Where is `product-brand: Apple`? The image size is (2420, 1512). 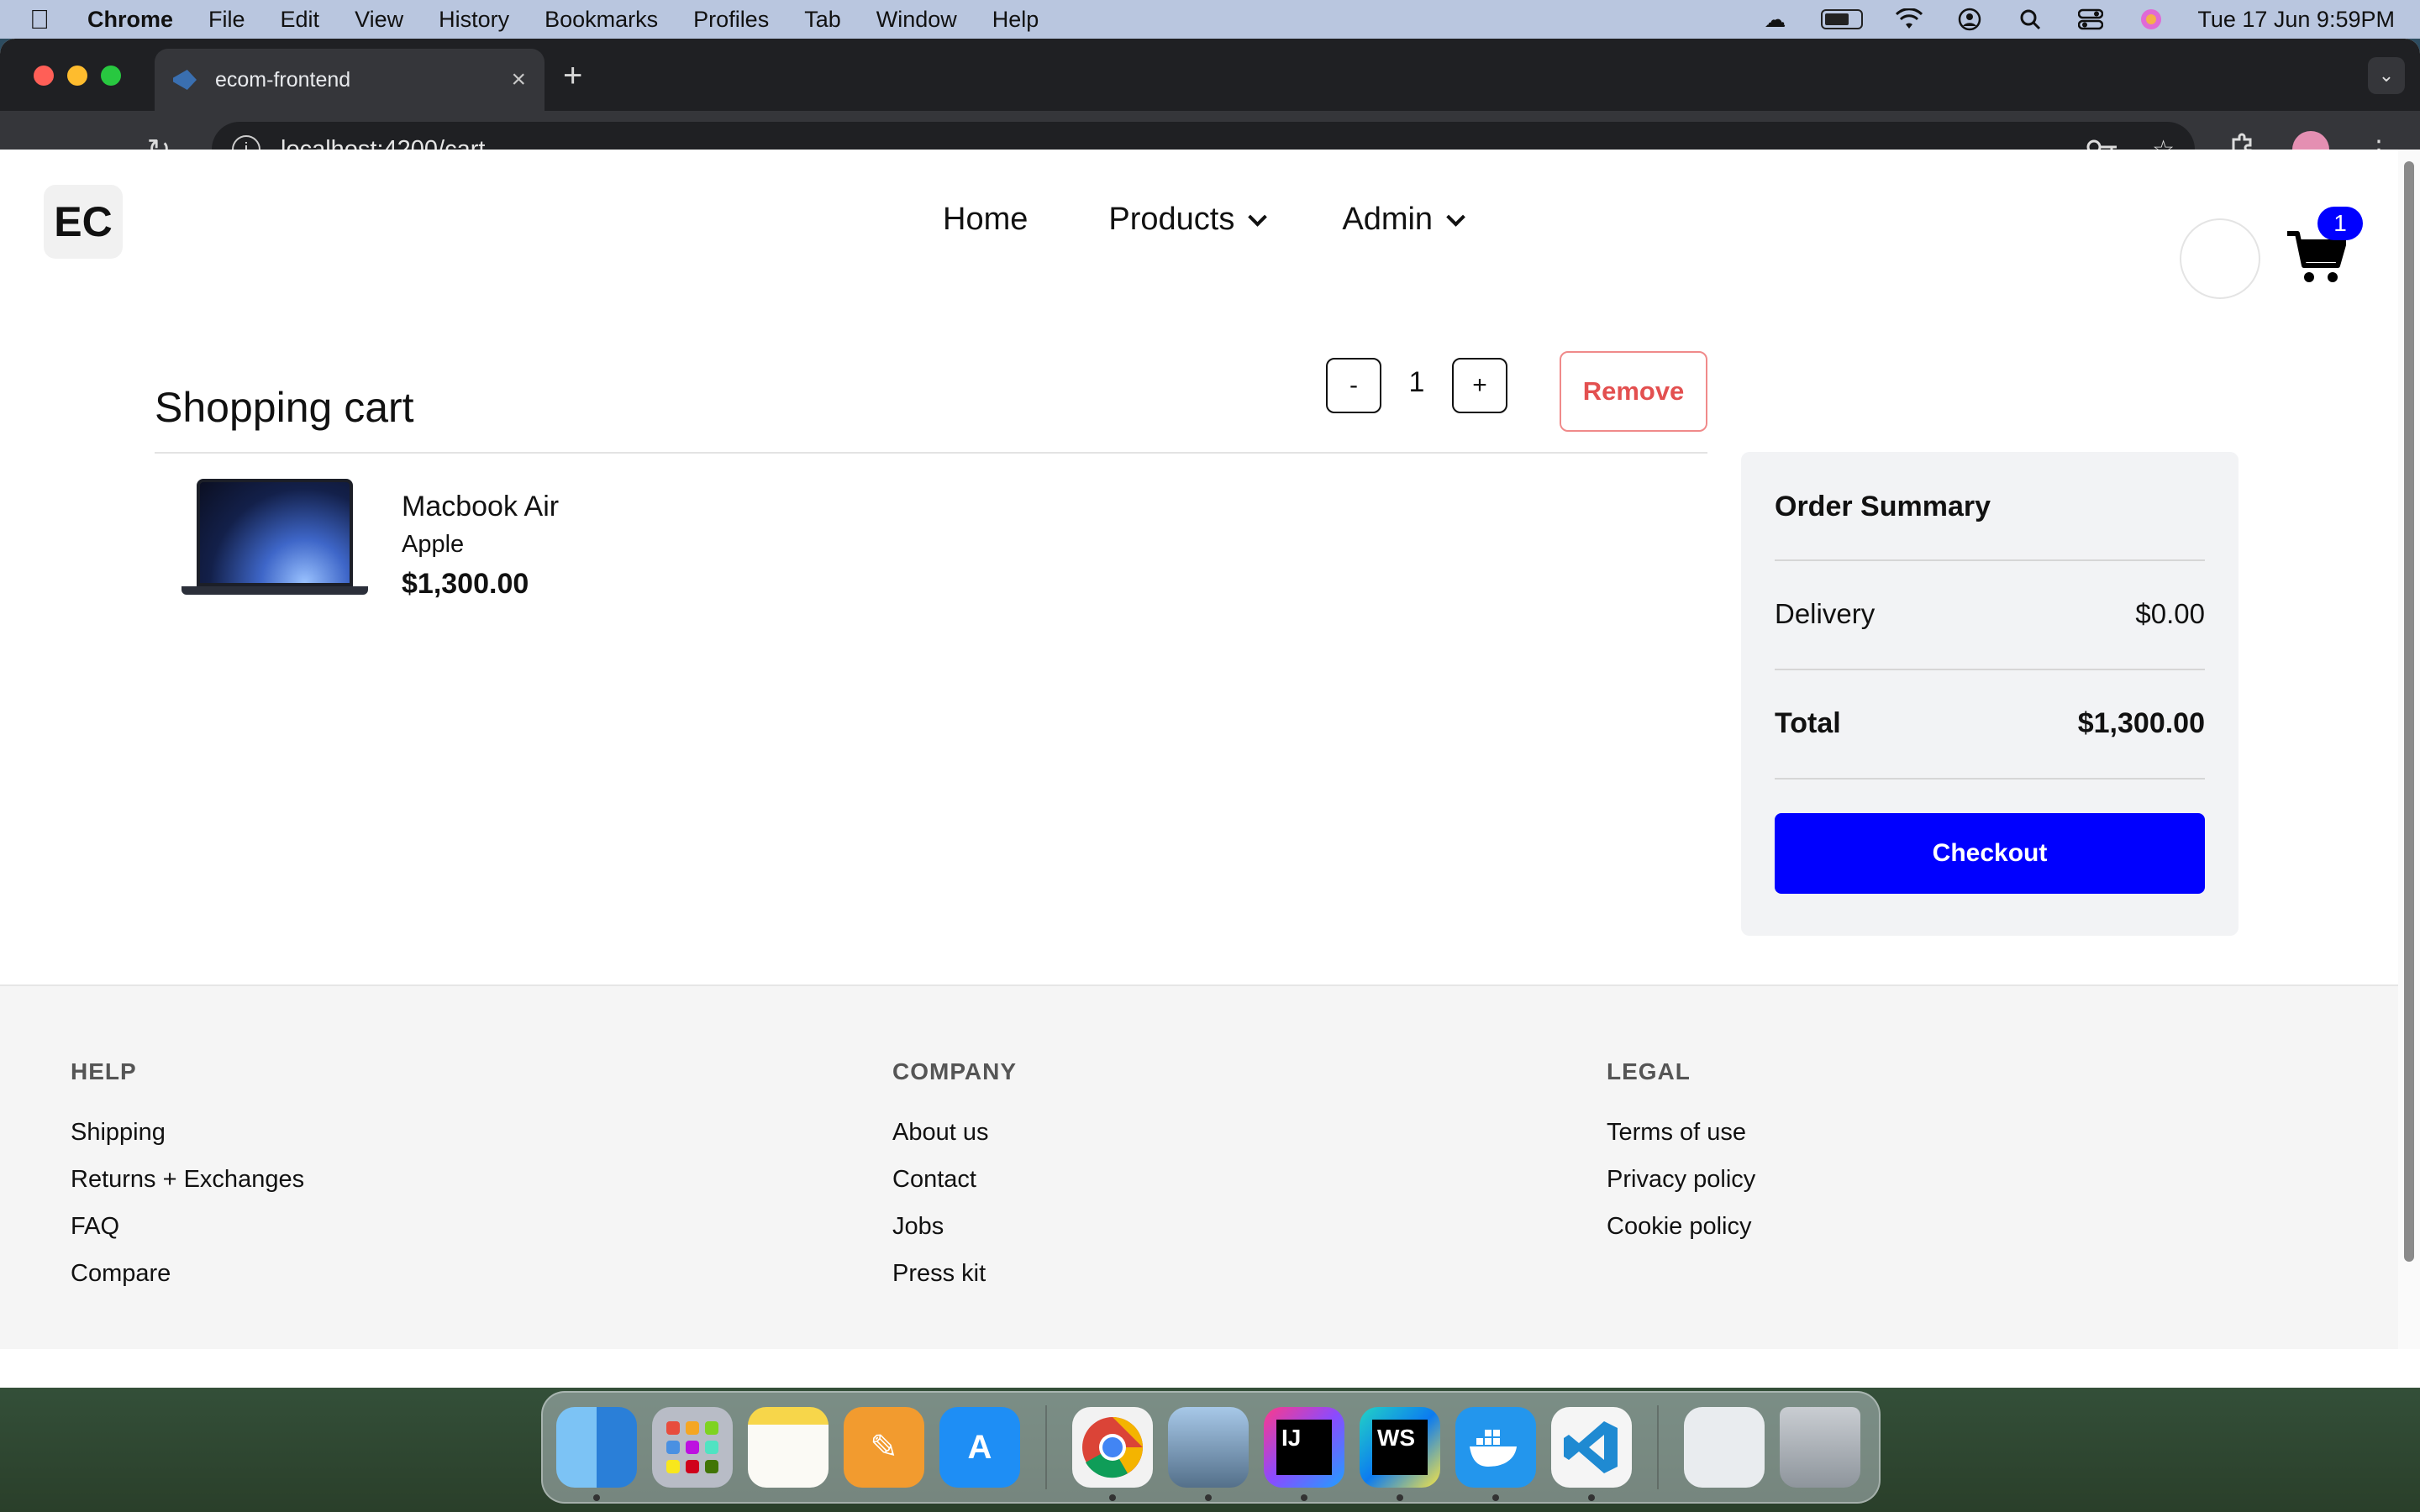 product-brand: Apple is located at coordinates (434, 544).